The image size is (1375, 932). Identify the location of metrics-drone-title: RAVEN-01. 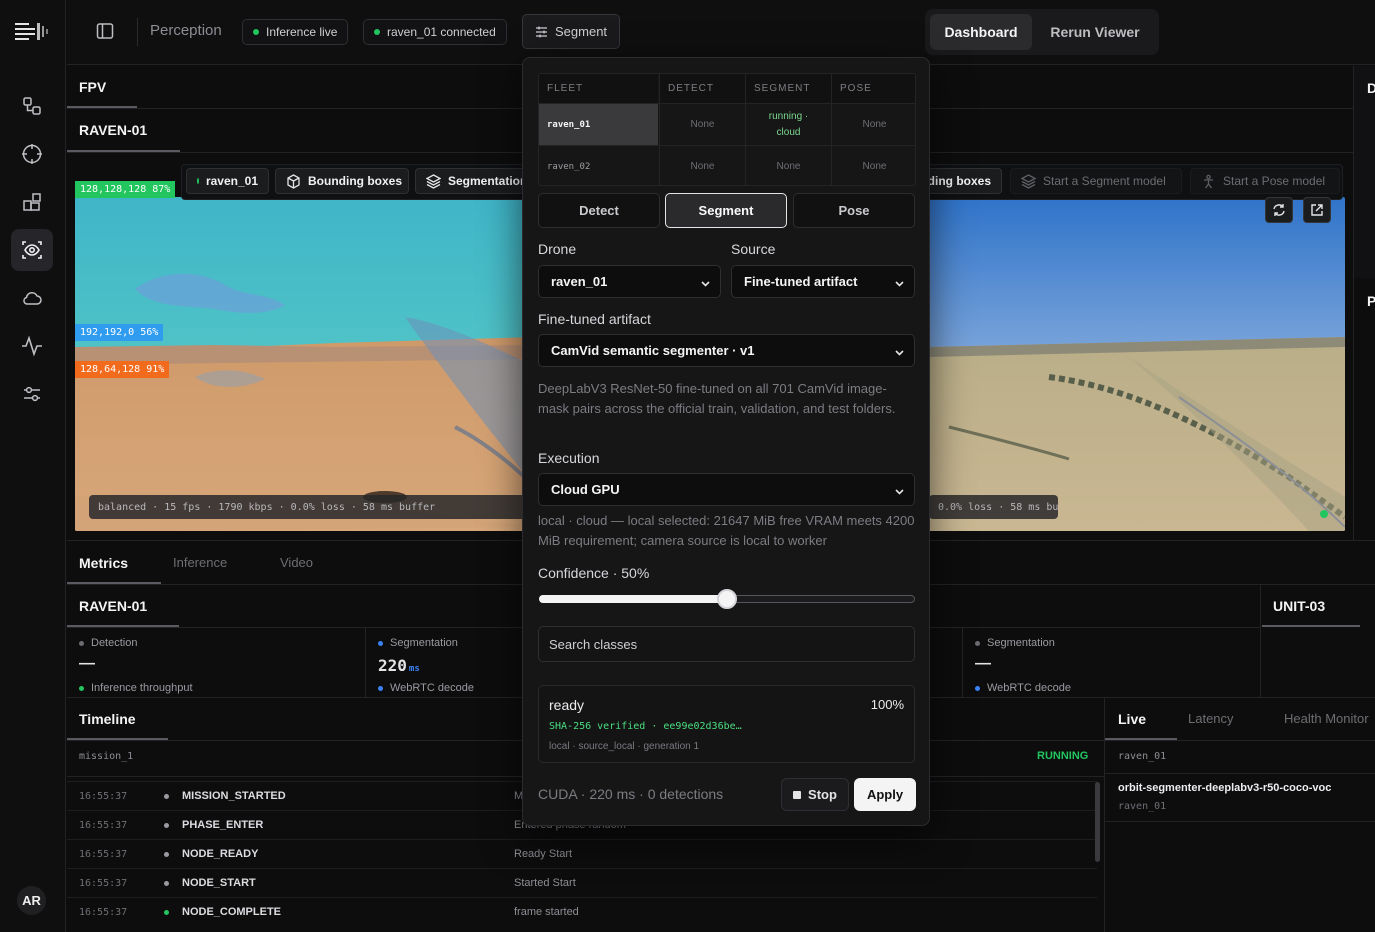
(113, 606).